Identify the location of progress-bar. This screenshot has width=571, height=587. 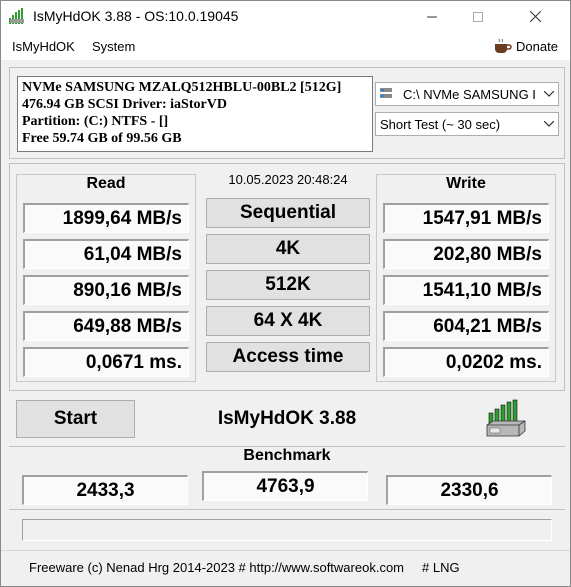
(287, 530).